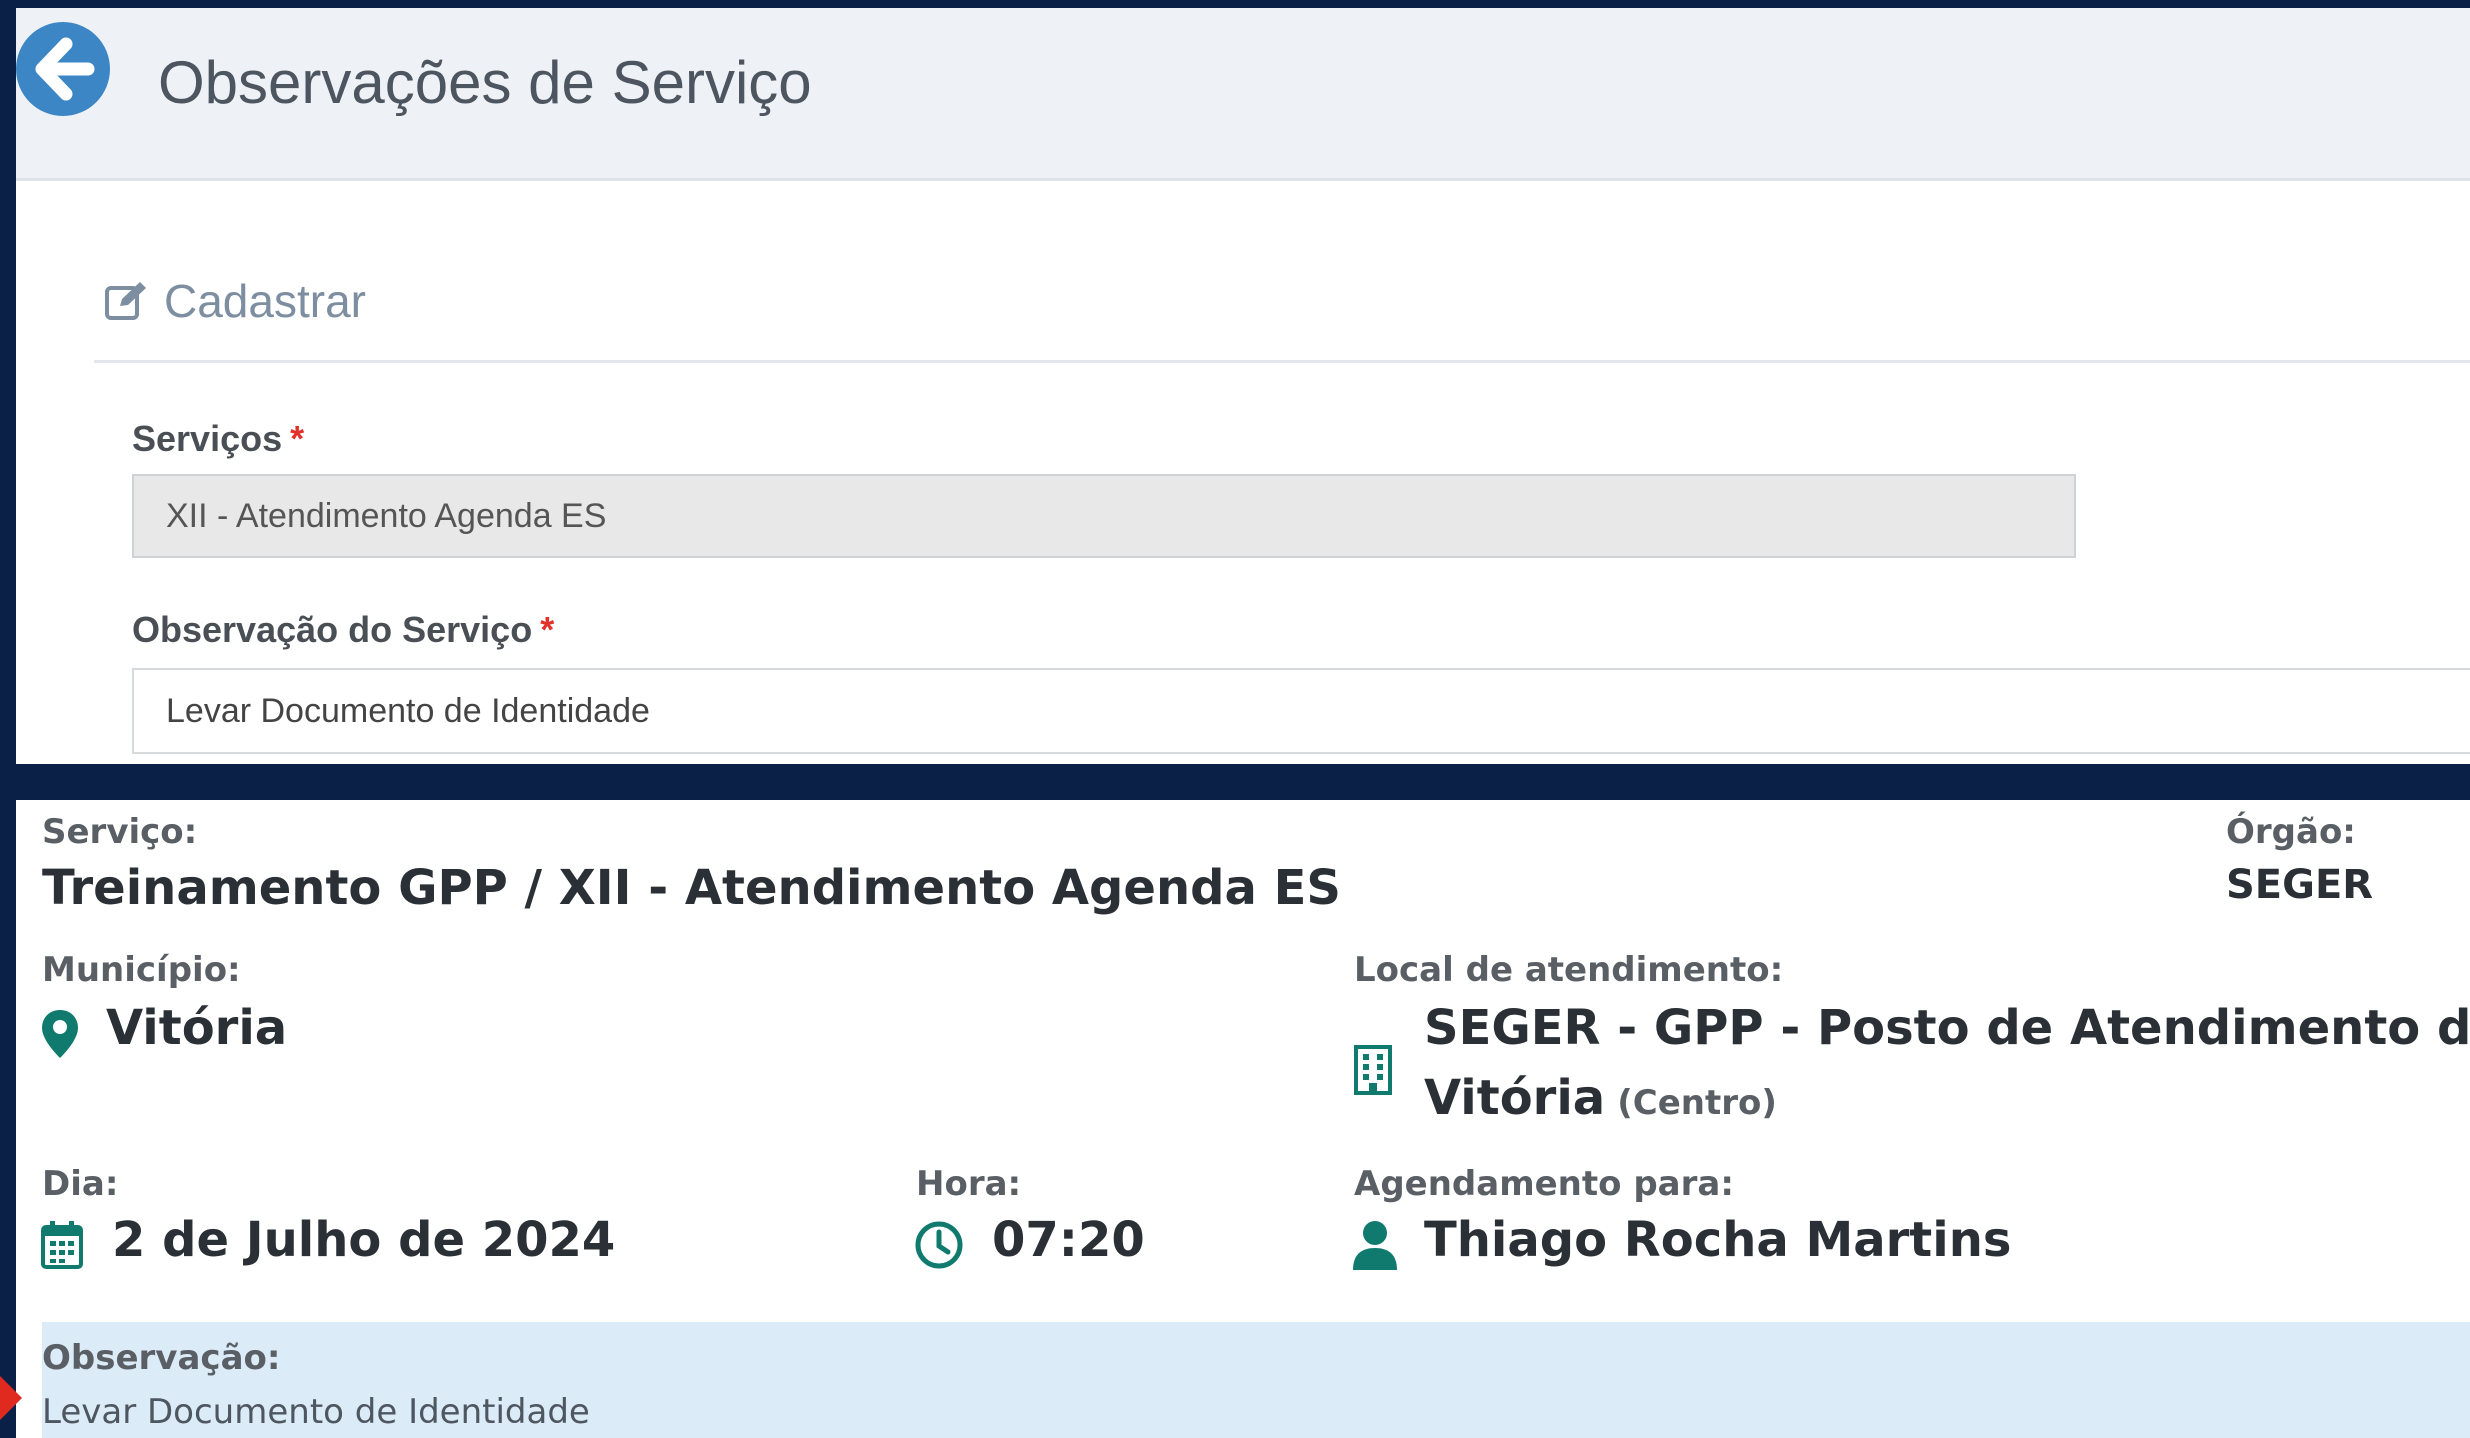 The height and width of the screenshot is (1438, 2470). What do you see at coordinates (120, 832) in the screenshot?
I see `service-label: Serviço:` at bounding box center [120, 832].